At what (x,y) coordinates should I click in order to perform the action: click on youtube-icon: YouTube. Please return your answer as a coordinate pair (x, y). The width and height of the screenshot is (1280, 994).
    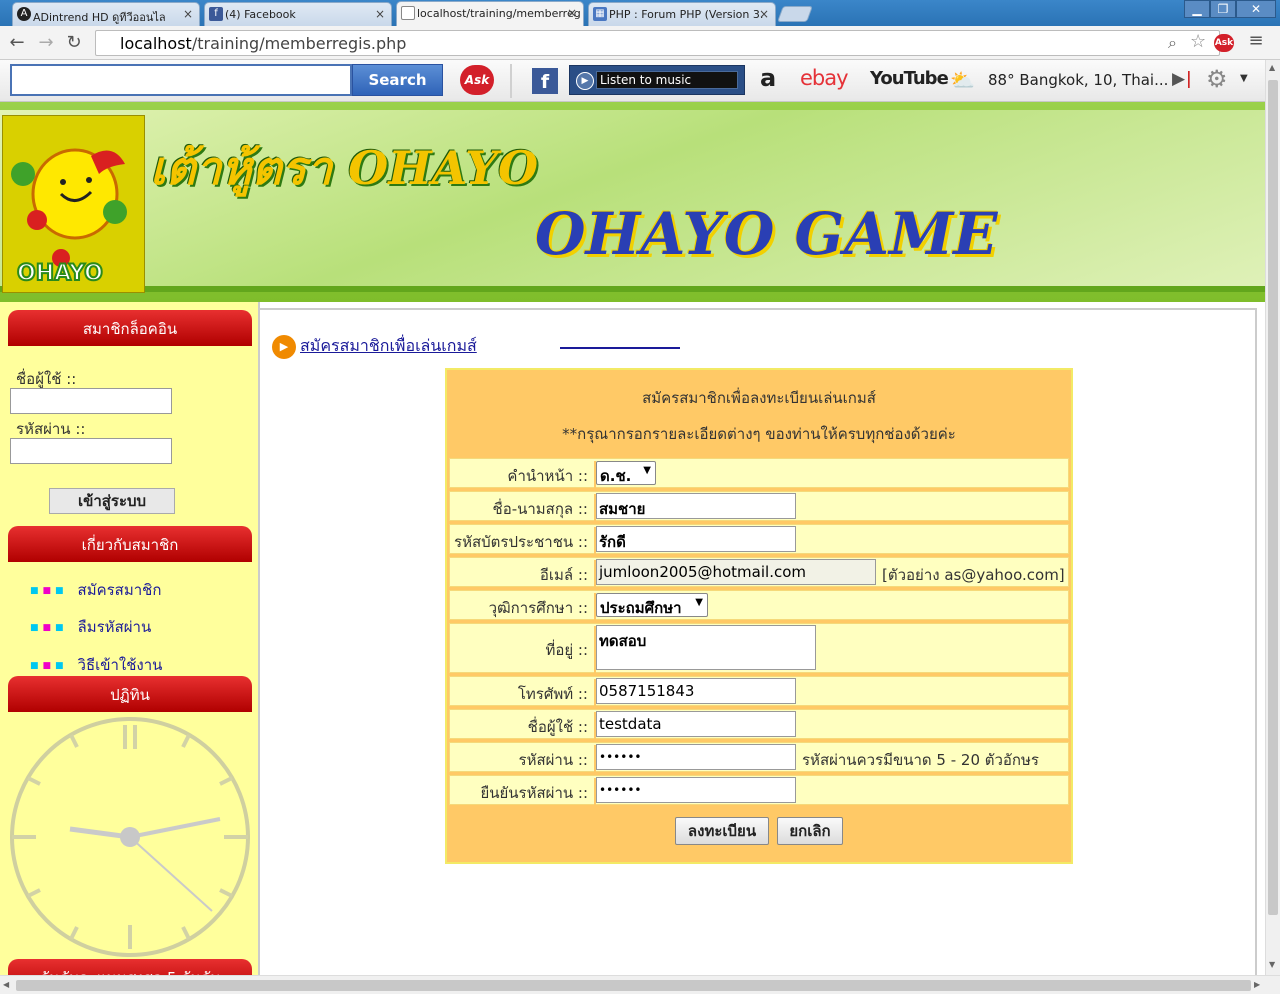
    Looking at the image, I should click on (909, 78).